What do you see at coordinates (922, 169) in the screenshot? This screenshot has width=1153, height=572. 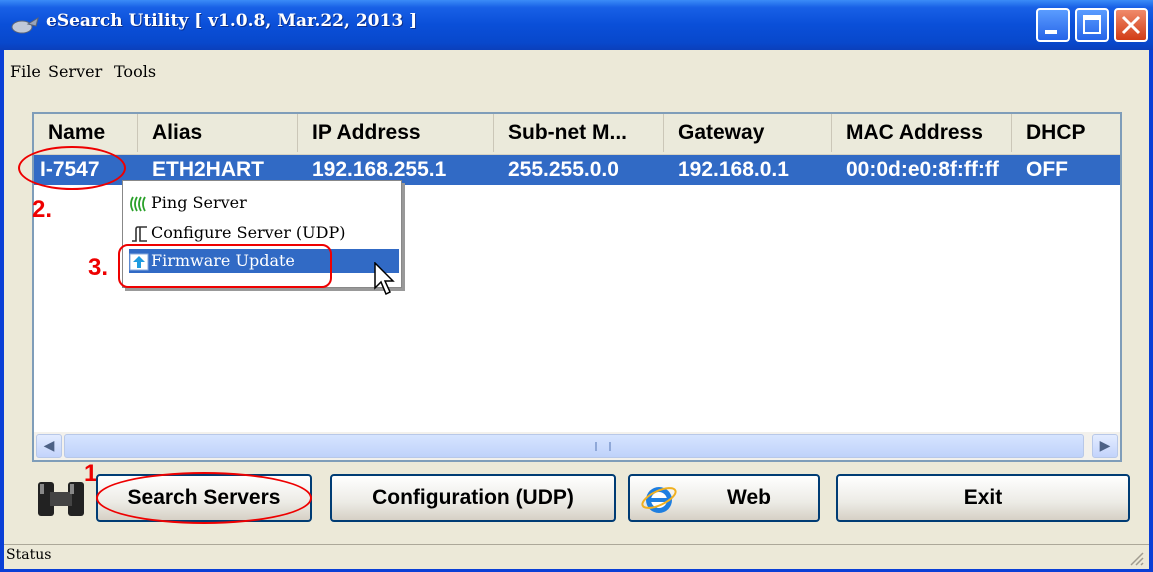 I see `cell-mac: 00:0d:e0:8f:ff:ff` at bounding box center [922, 169].